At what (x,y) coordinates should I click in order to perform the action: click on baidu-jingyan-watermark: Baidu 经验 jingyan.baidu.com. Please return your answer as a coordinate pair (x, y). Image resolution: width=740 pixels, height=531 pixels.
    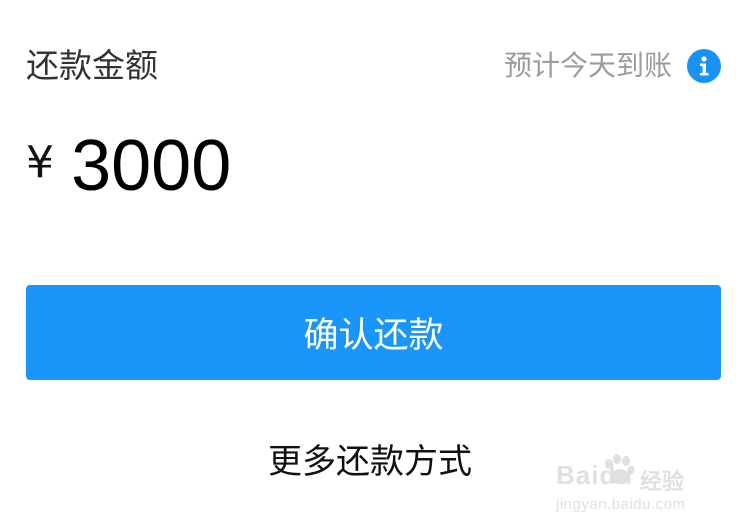
    Looking at the image, I should click on (629, 487).